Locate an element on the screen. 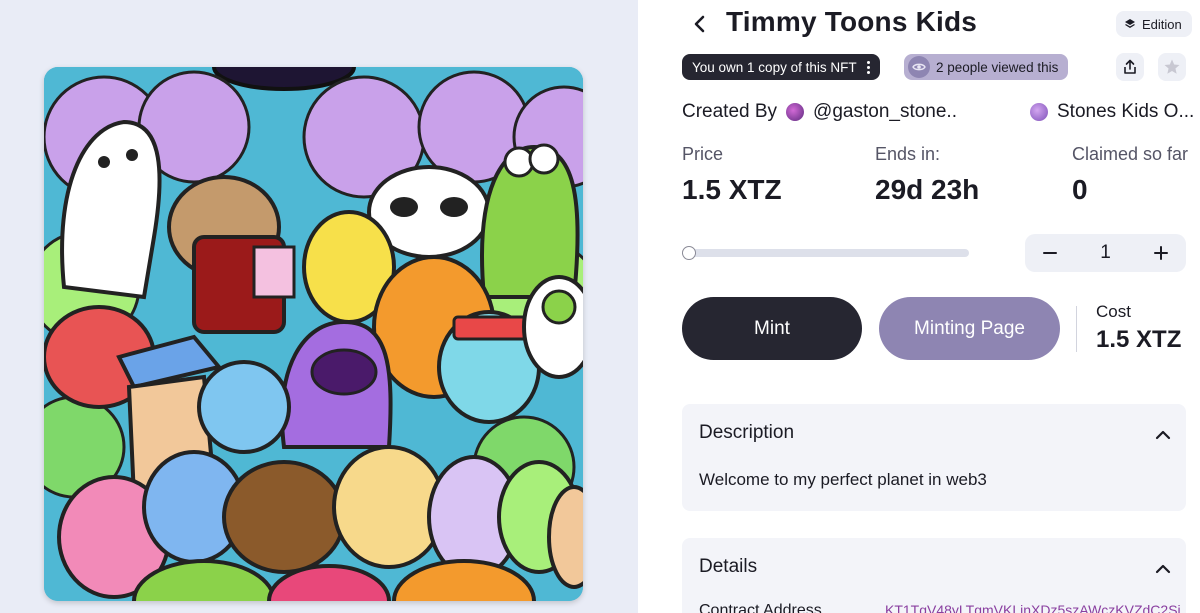  increase-quantity-button is located at coordinates (1161, 253).